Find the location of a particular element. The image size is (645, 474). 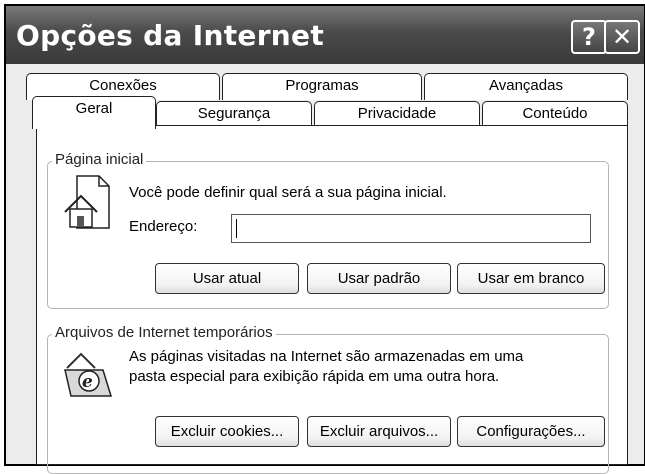

help-button: ? is located at coordinates (589, 37).